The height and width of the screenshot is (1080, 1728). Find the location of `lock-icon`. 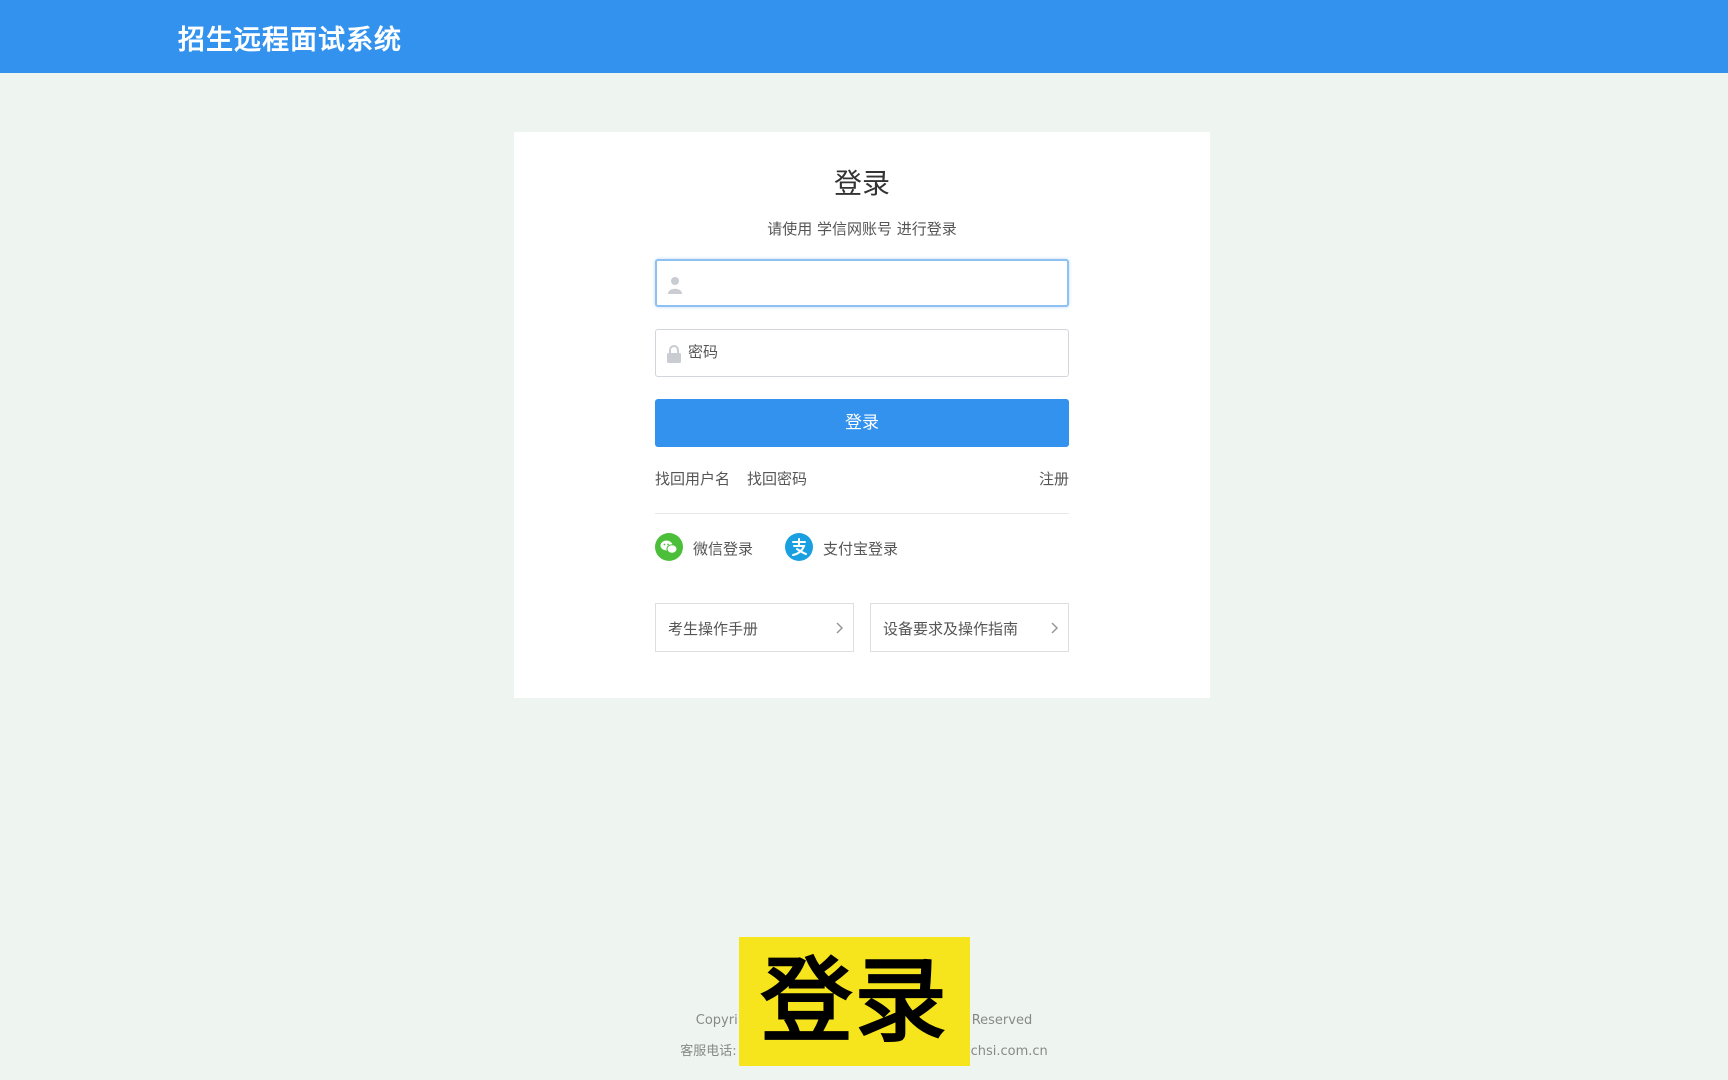

lock-icon is located at coordinates (674, 354).